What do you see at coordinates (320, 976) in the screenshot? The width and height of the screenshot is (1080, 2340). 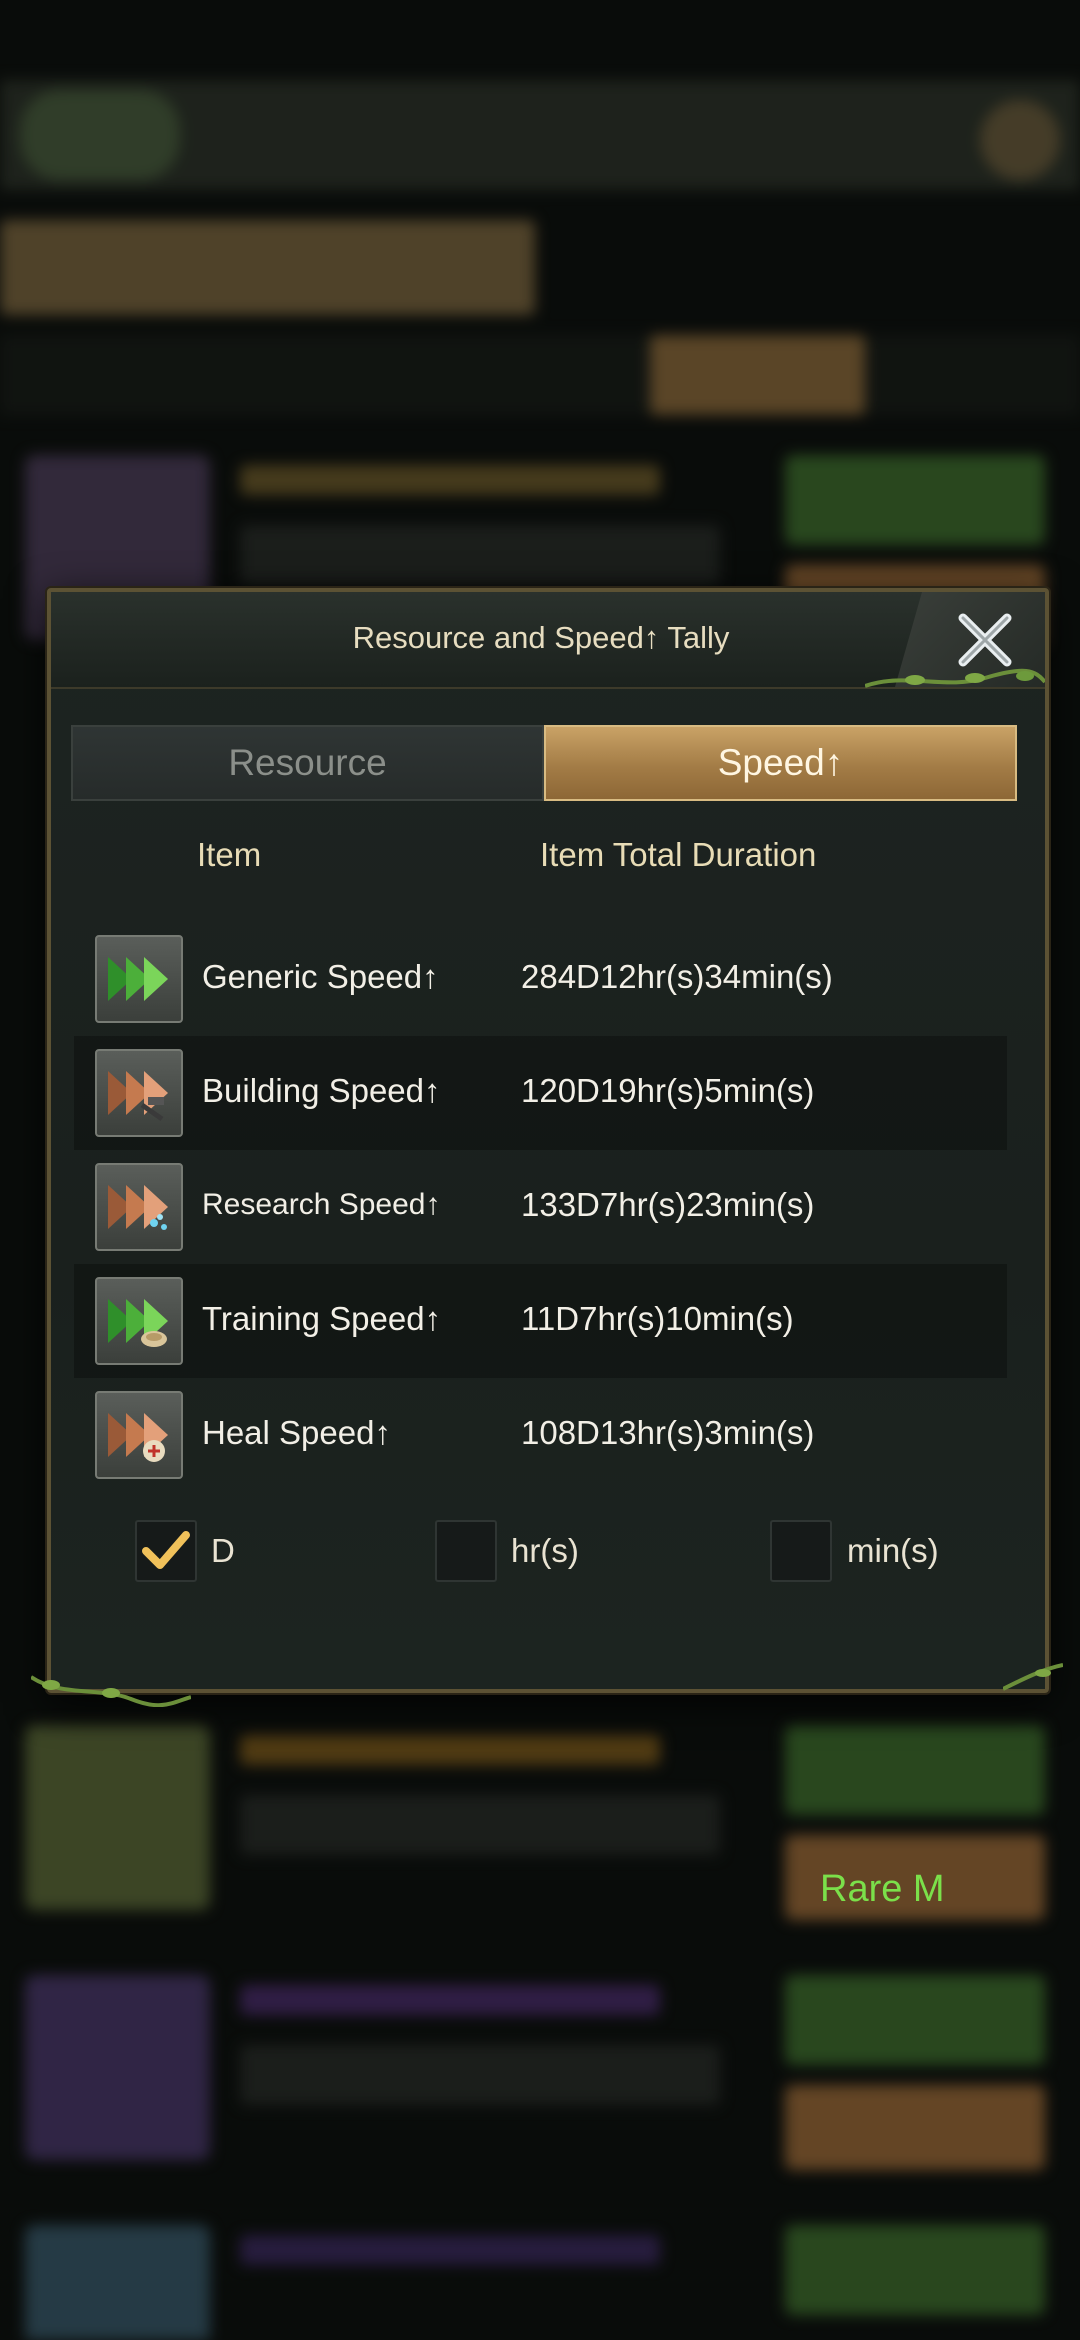 I see `item-name: Generic Speed↑` at bounding box center [320, 976].